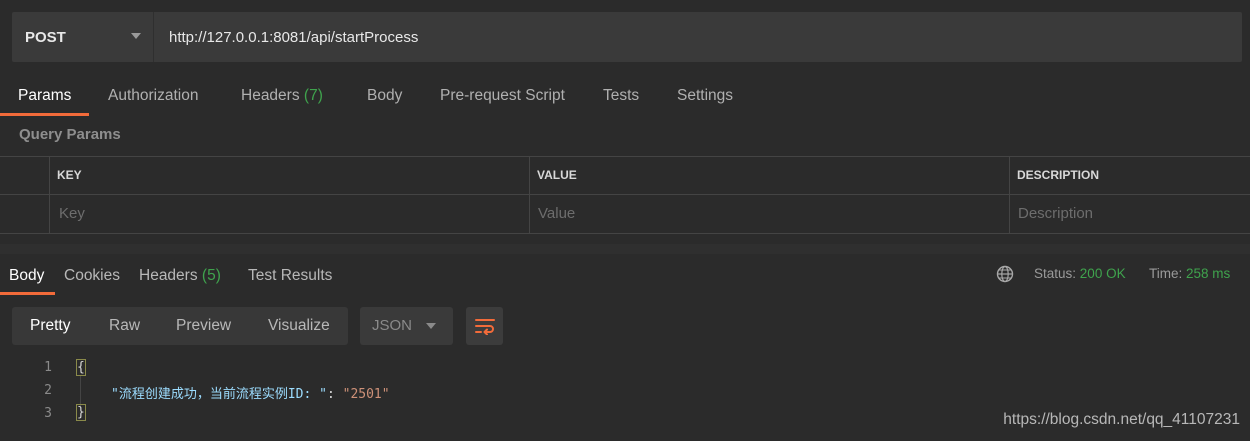 Image resolution: width=1250 pixels, height=441 pixels. I want to click on url-input: http://127.0.0.1:8081/api/startProcess, so click(293, 37).